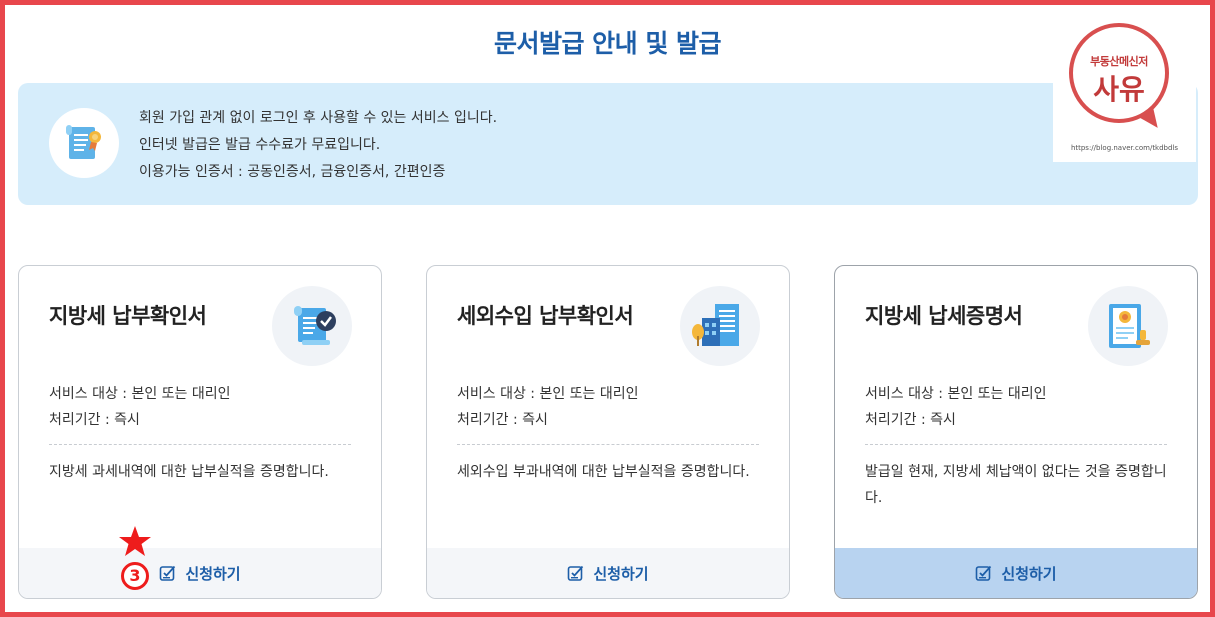 The image size is (1215, 617). Describe the element at coordinates (1128, 326) in the screenshot. I see `certificate-stamp-icon` at that location.